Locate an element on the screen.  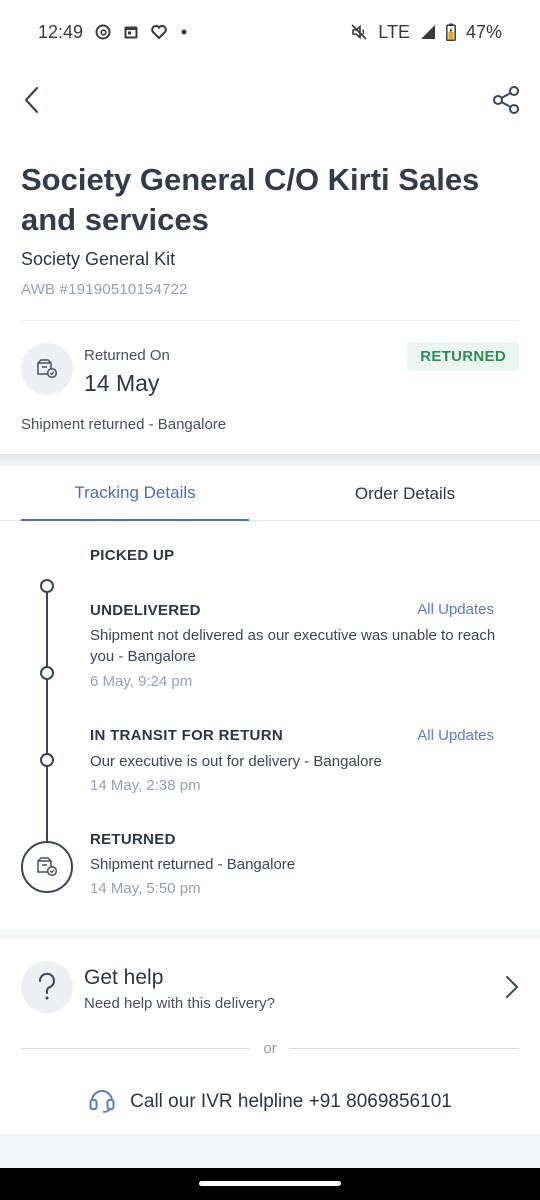
help-subtitle: Need help with this delivery? is located at coordinates (179, 1003).